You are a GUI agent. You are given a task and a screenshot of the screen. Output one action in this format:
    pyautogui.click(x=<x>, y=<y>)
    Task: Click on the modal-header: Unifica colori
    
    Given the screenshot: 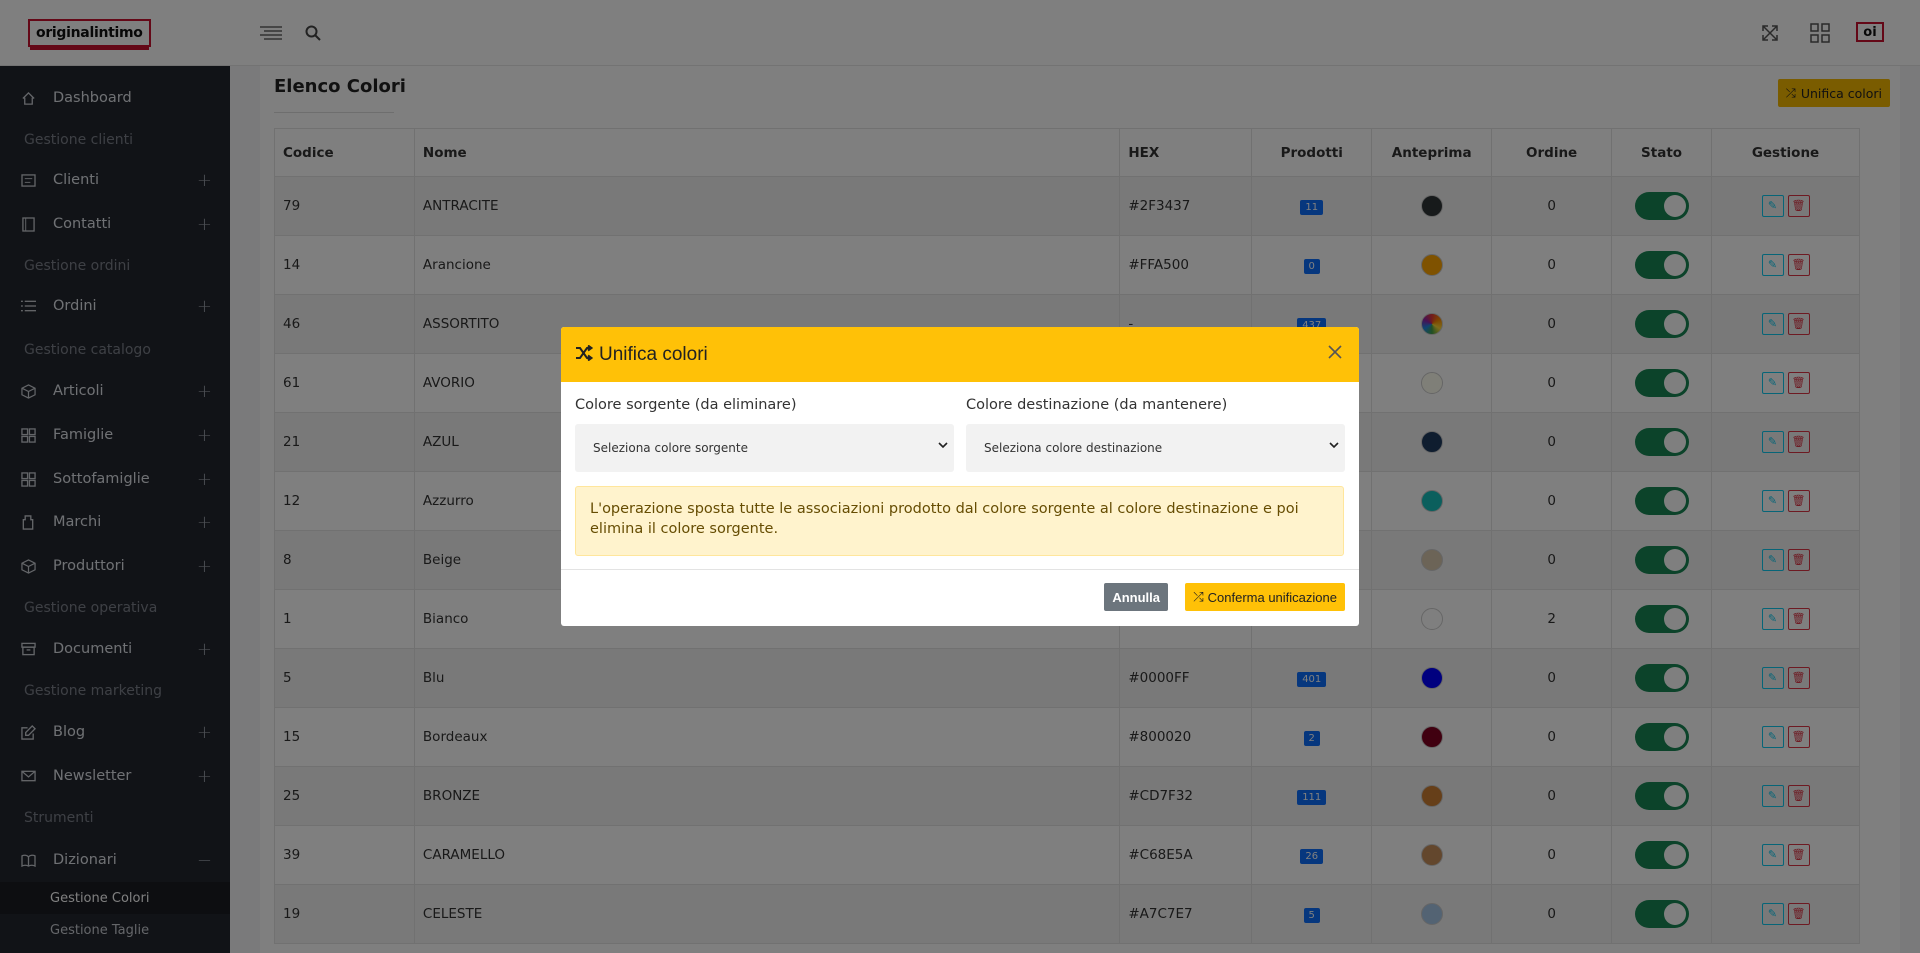 What is the action you would take?
    pyautogui.click(x=960, y=354)
    